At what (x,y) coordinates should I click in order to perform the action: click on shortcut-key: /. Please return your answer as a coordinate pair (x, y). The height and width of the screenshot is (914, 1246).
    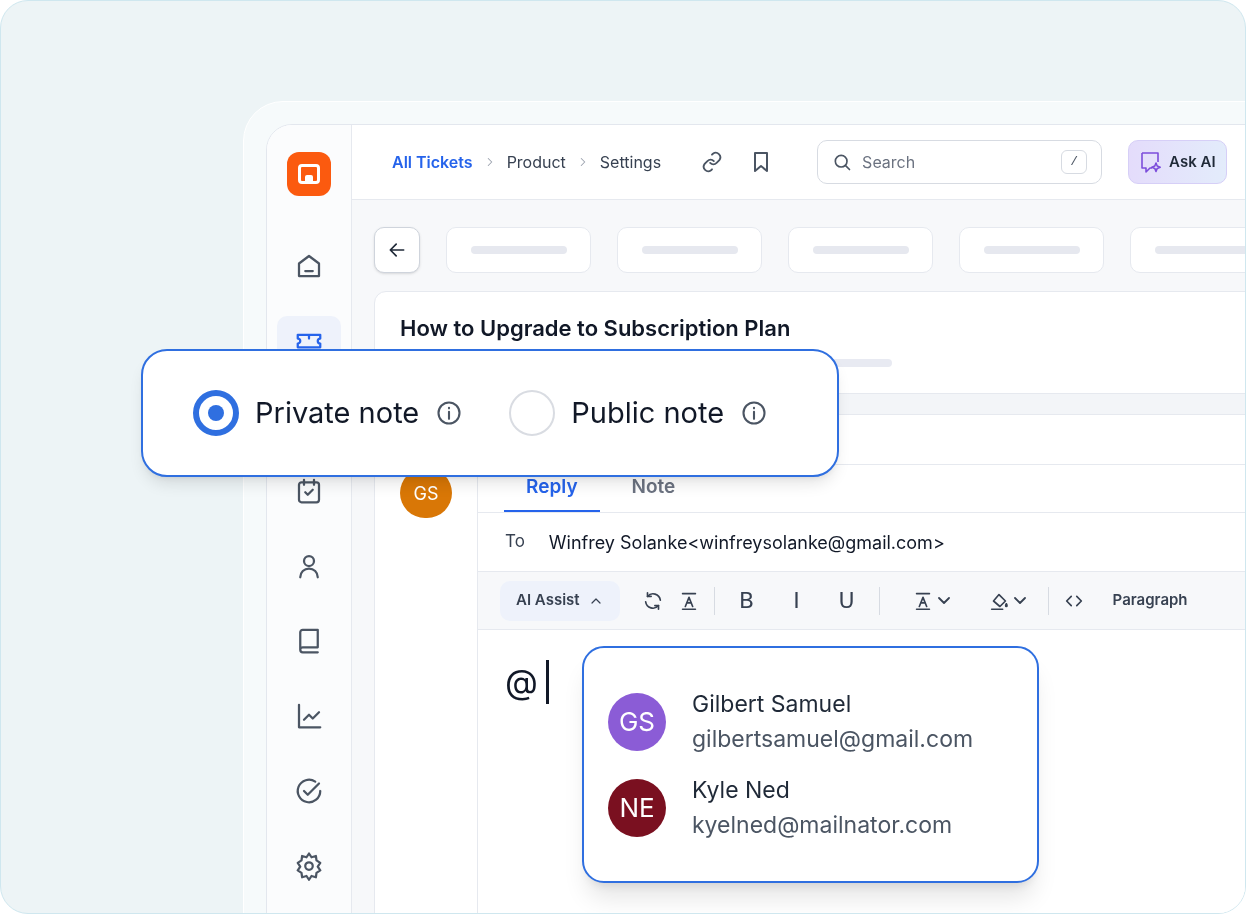
    Looking at the image, I should click on (1074, 162).